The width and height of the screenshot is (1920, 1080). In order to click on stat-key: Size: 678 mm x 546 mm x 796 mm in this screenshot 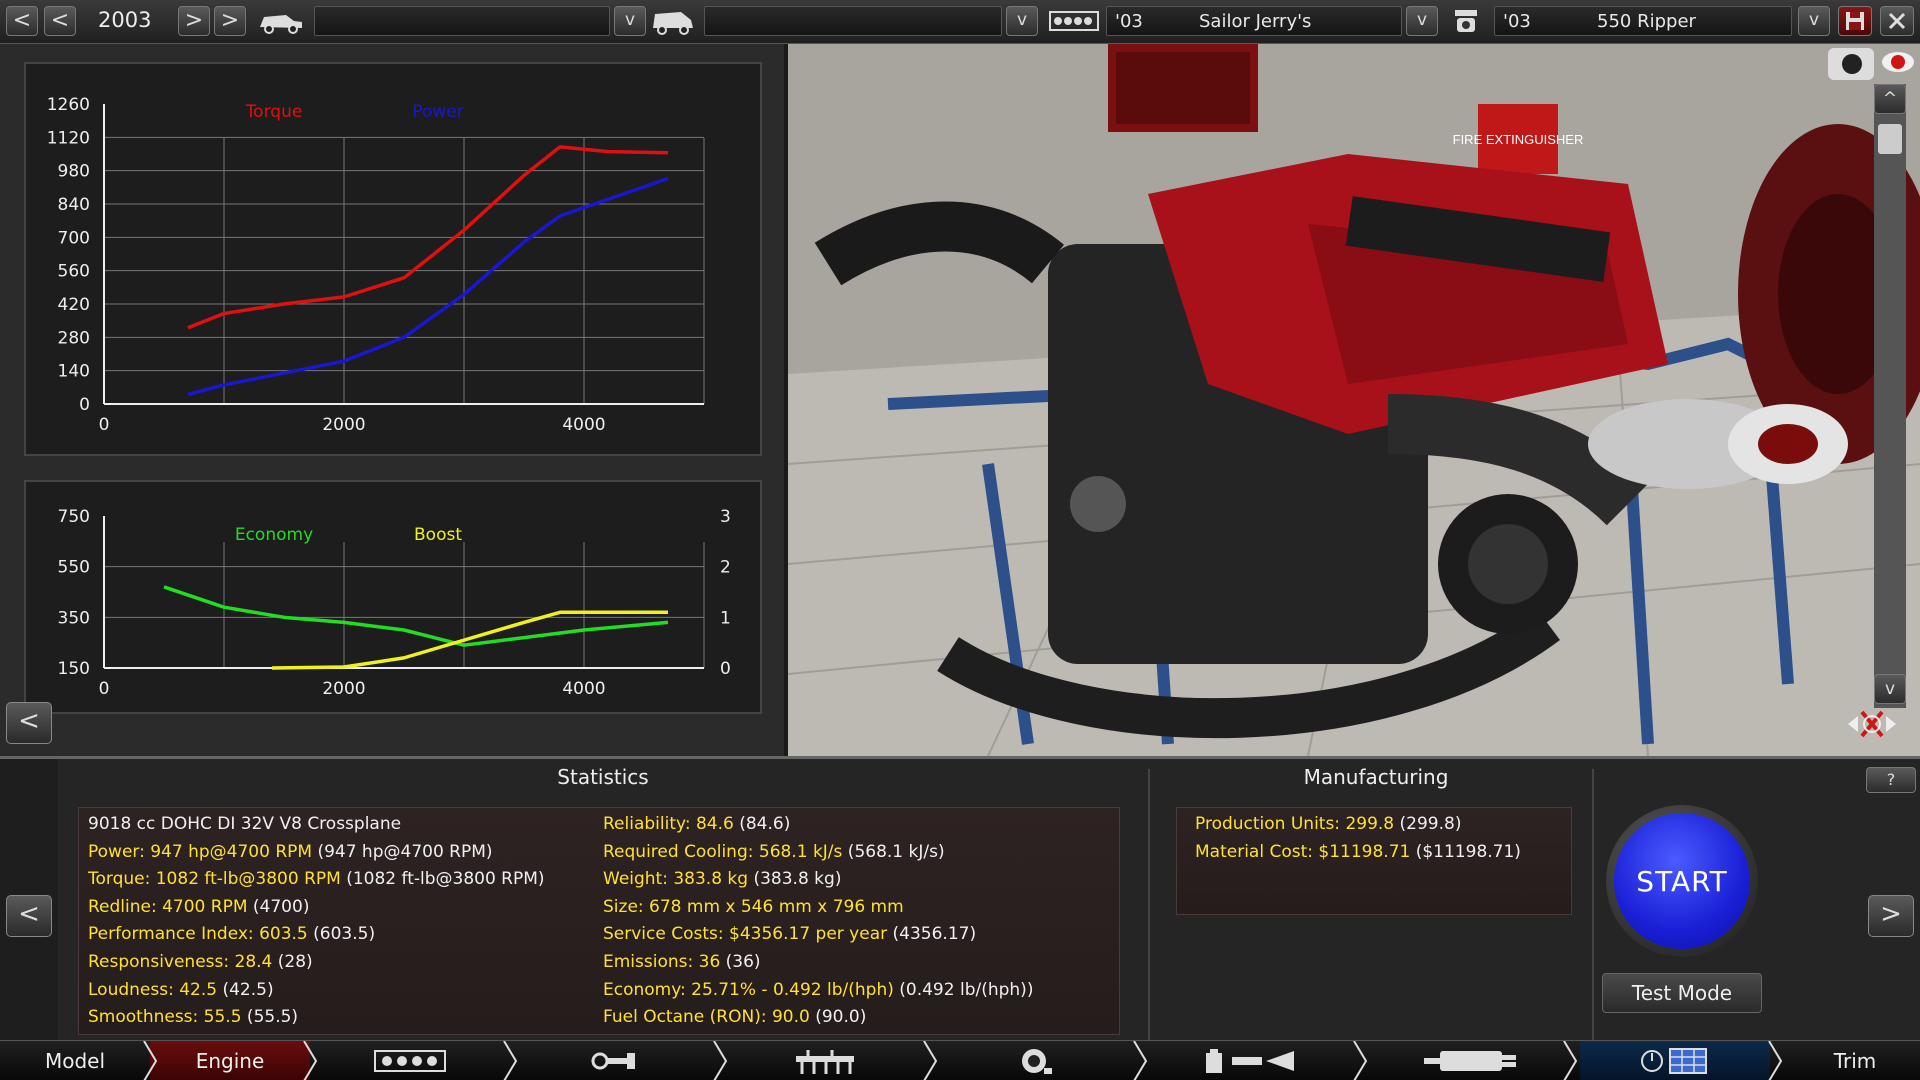, I will do `click(753, 906)`.